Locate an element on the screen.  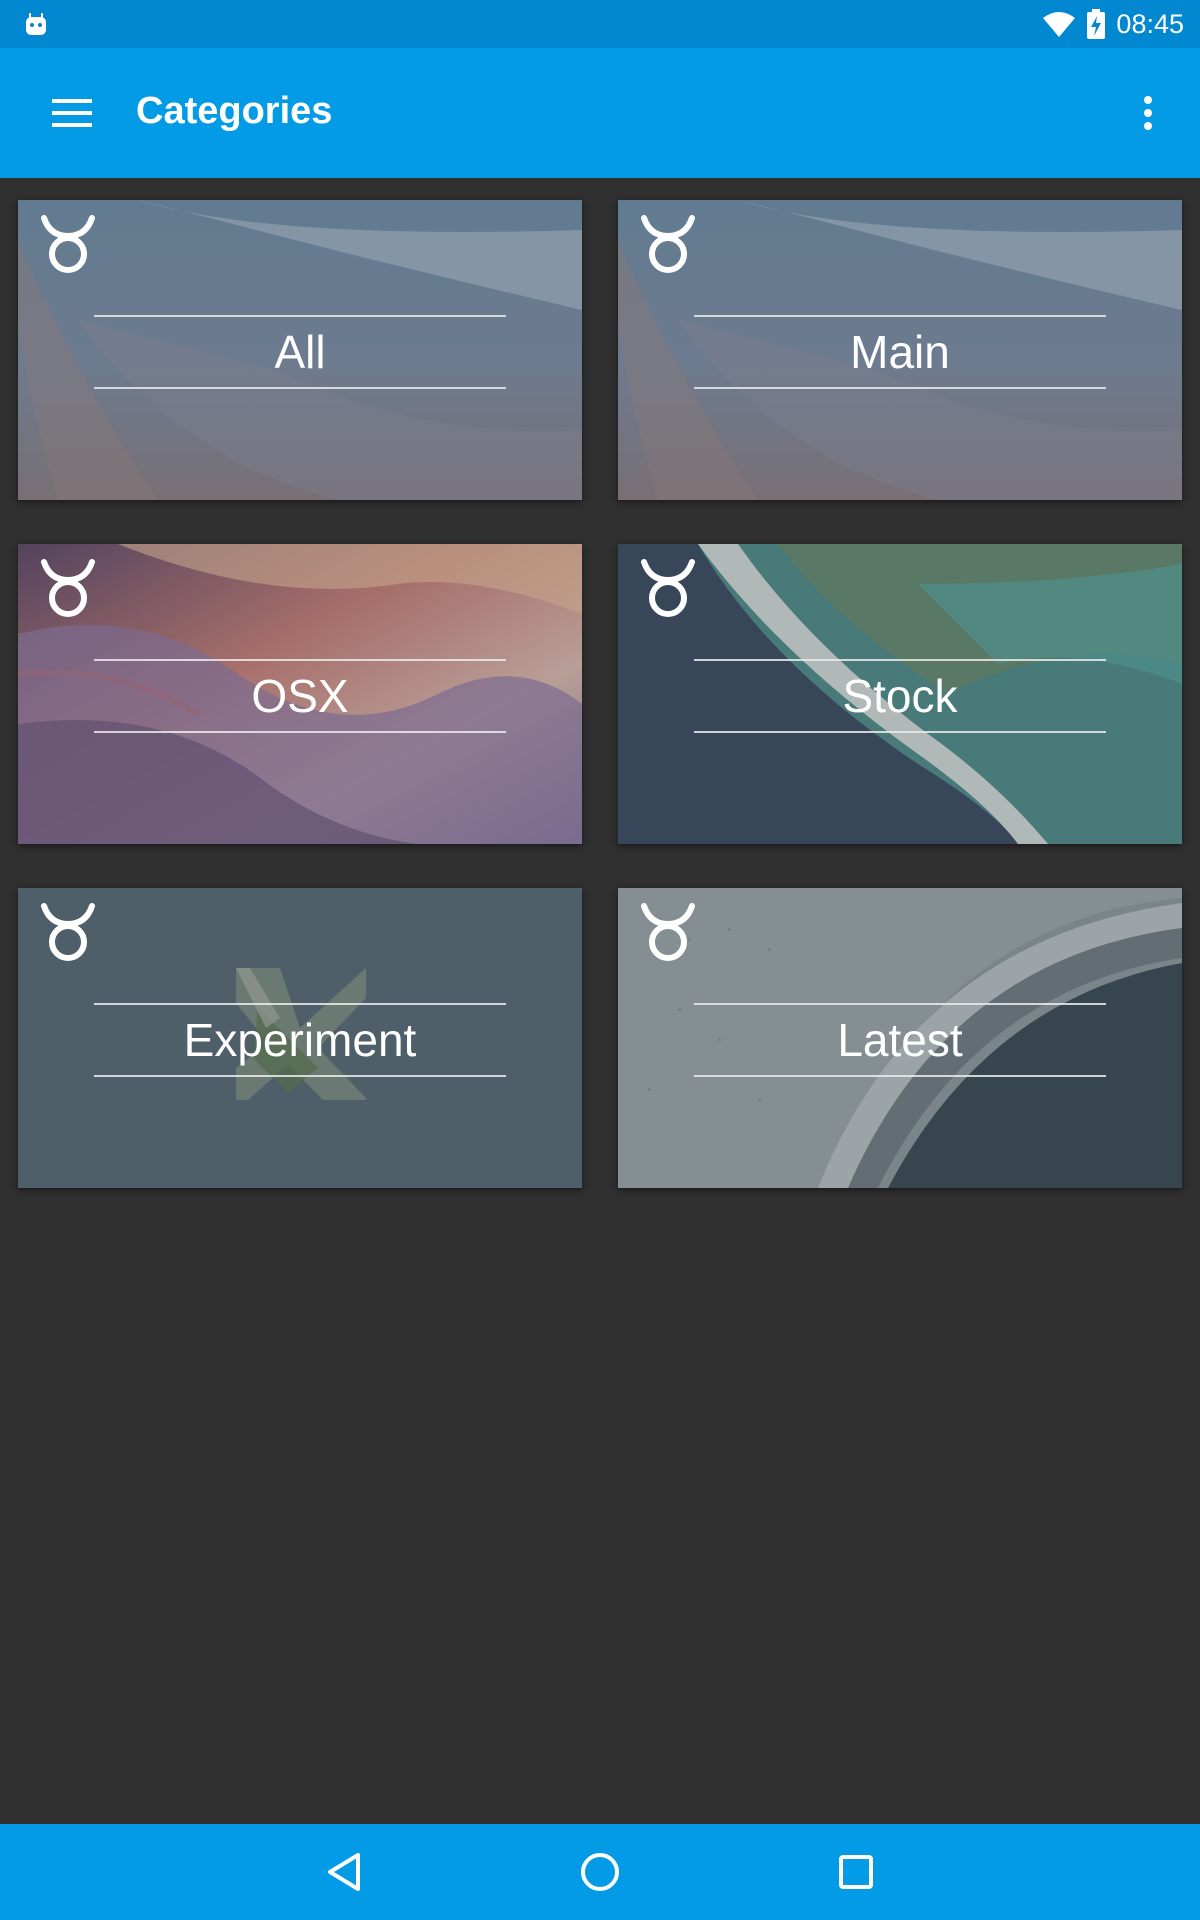
wifi-icon is located at coordinates (1059, 24).